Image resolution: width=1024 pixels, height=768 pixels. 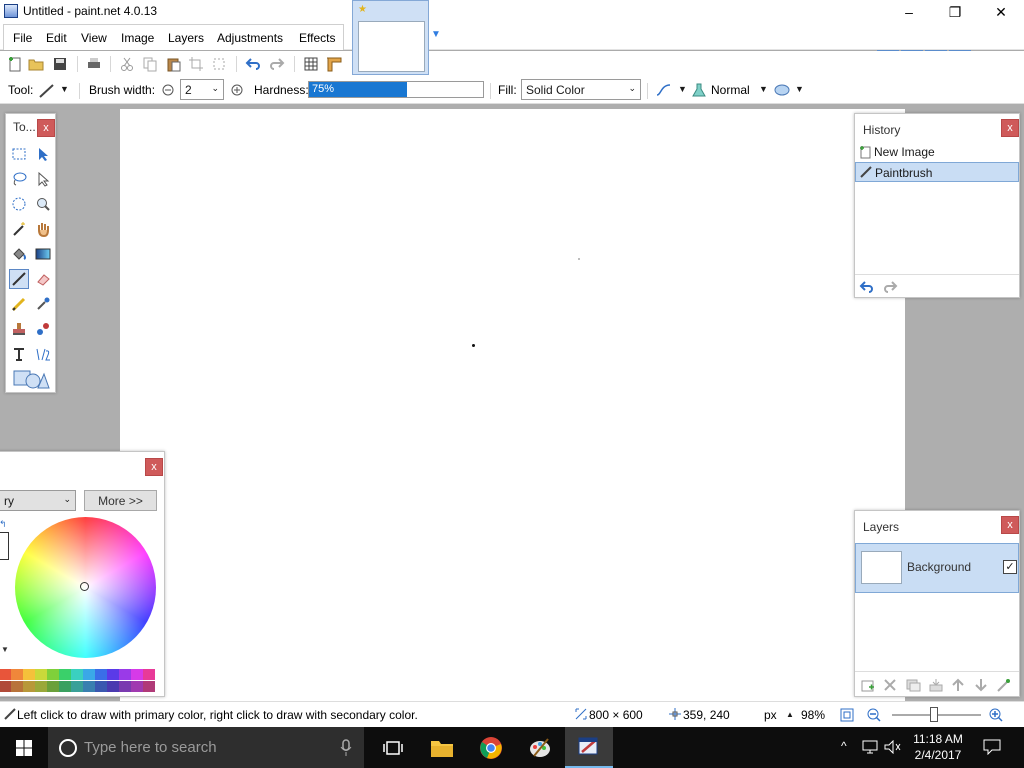 I want to click on move-selection-tool, so click(x=43, y=154).